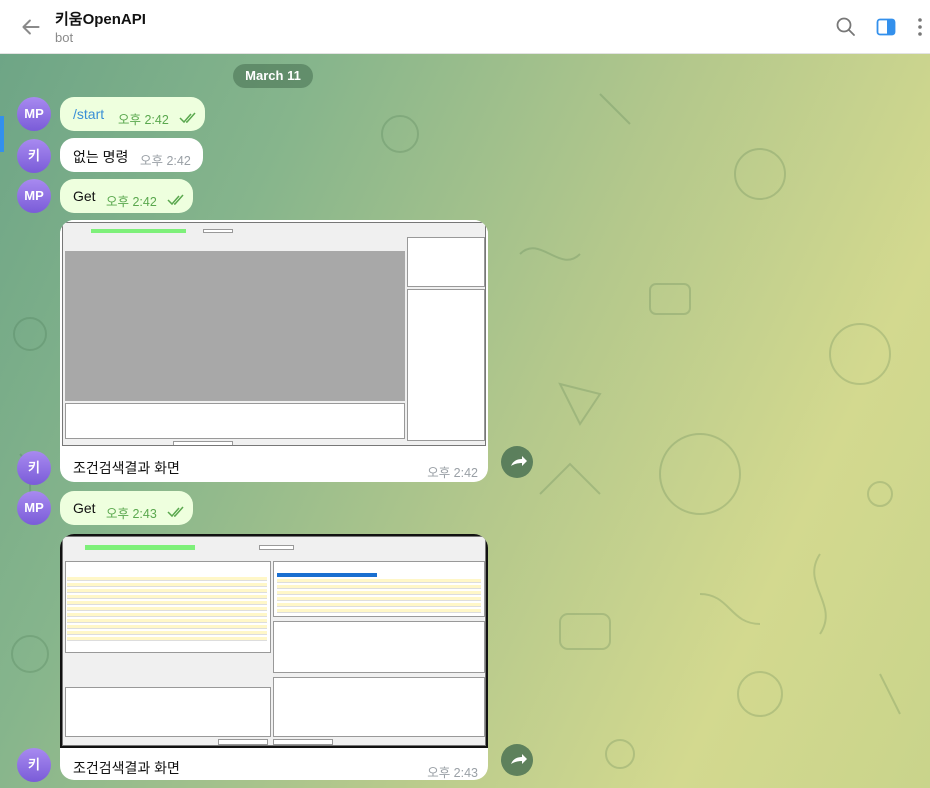 The height and width of the screenshot is (788, 930). I want to click on message-text: 없는 명령, so click(101, 157).